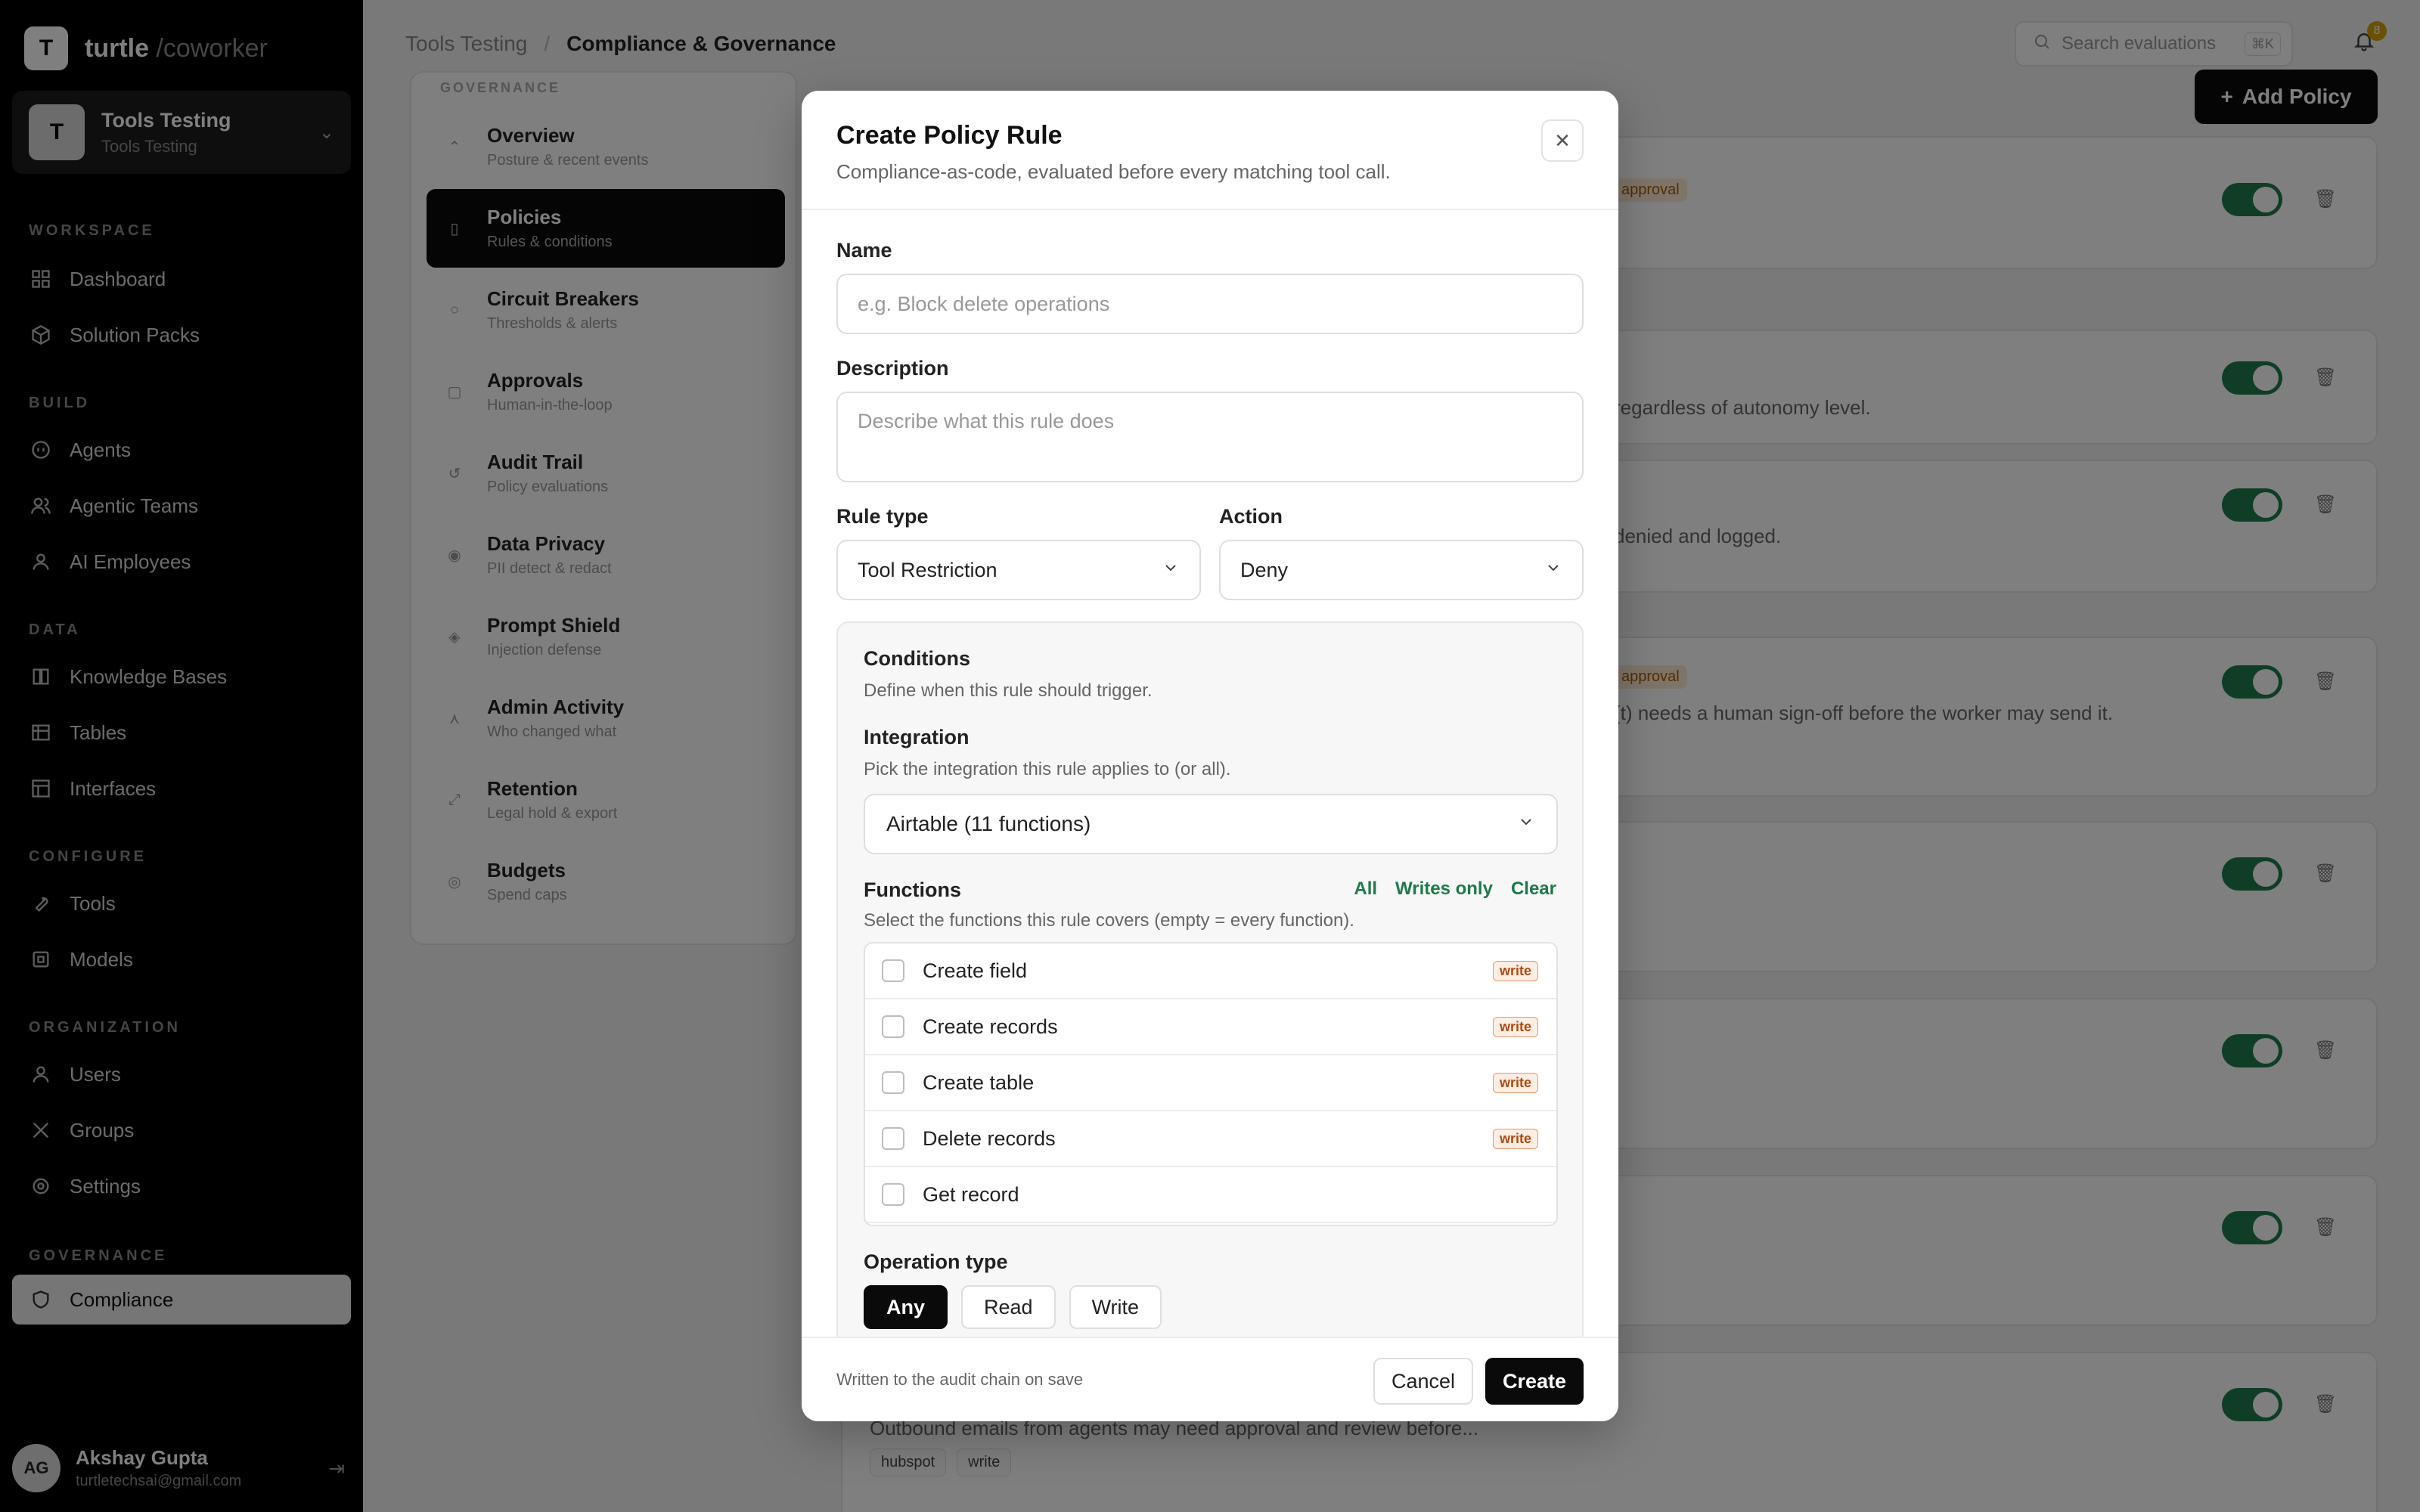 This screenshot has width=2420, height=1512. Describe the element at coordinates (986, 421) in the screenshot. I see `description-placeholder: Describe what this rule does` at that location.